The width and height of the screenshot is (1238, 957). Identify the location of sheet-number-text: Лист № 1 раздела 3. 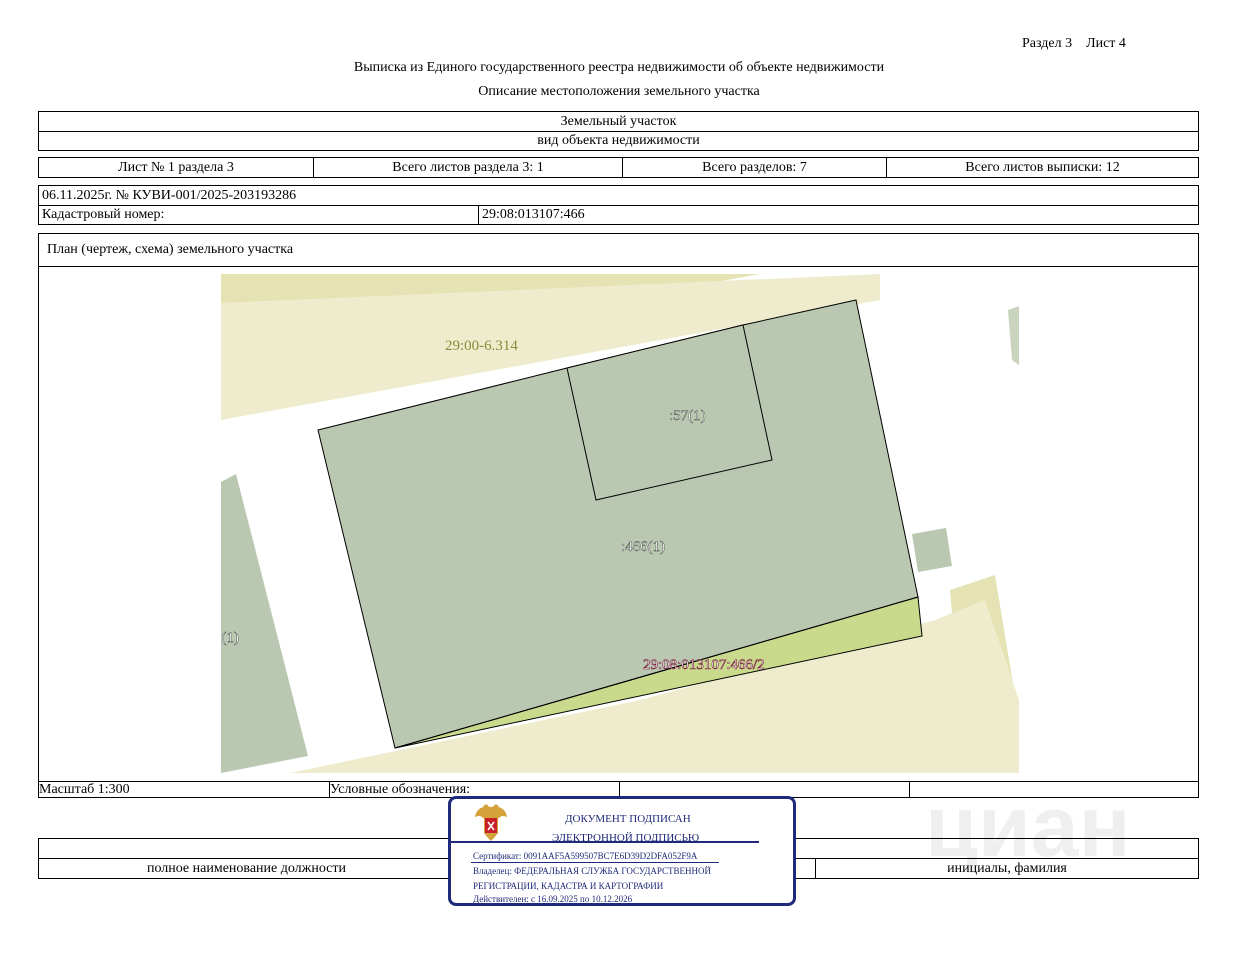
(176, 167).